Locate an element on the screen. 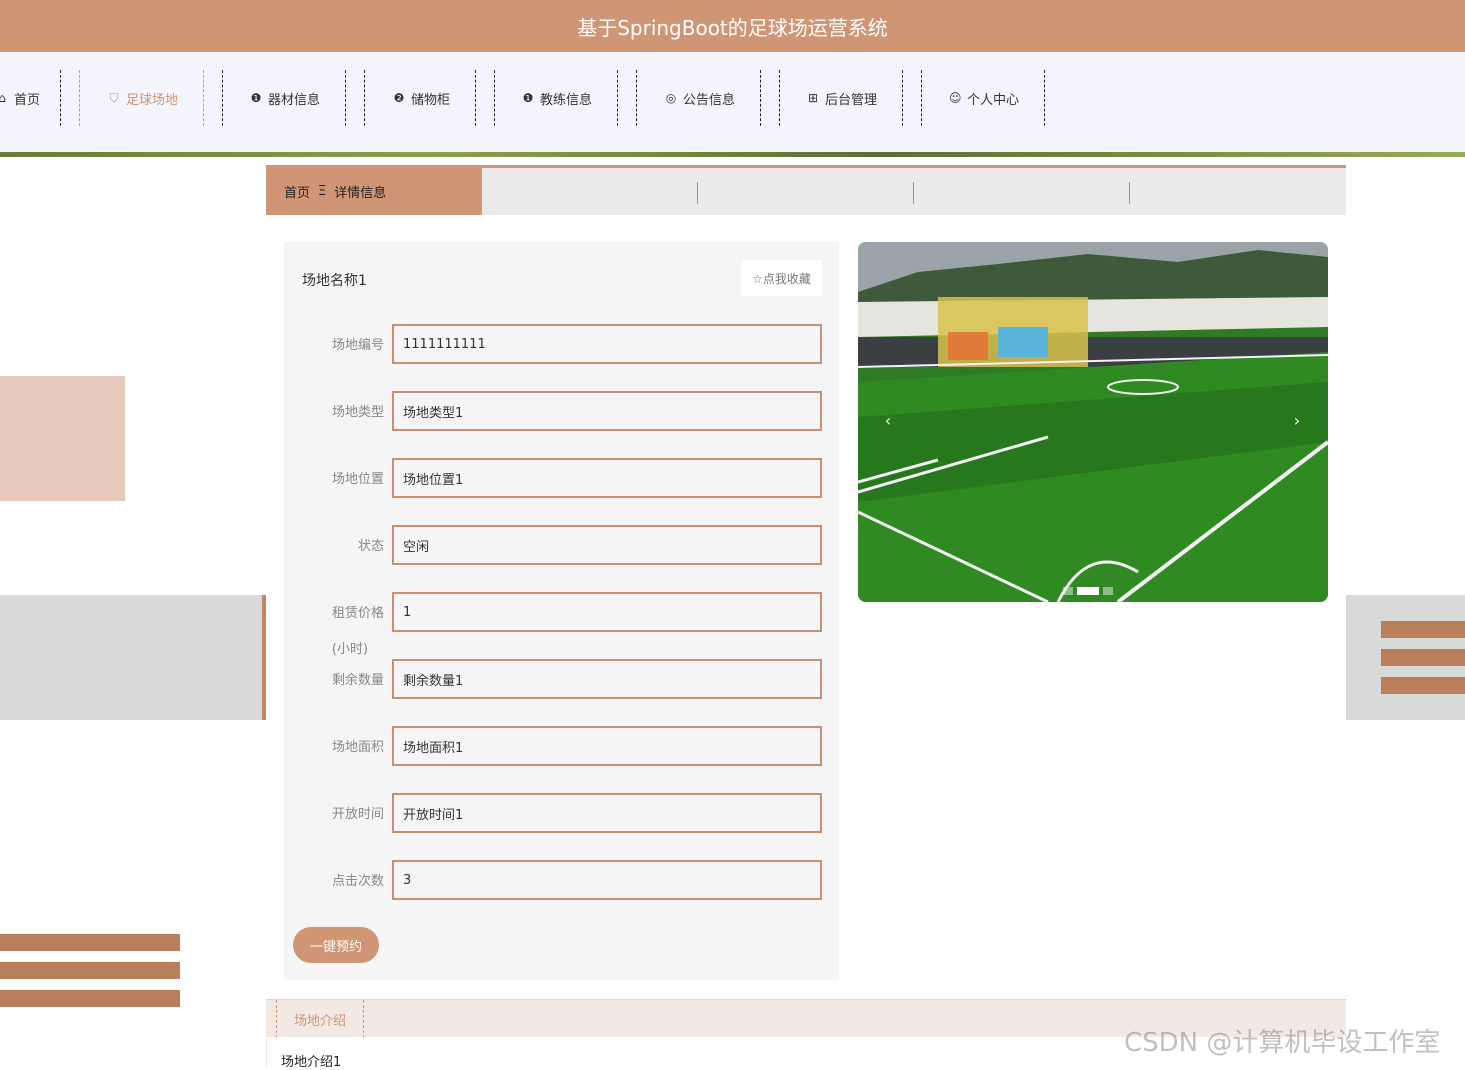  click-count-input is located at coordinates (607, 880).